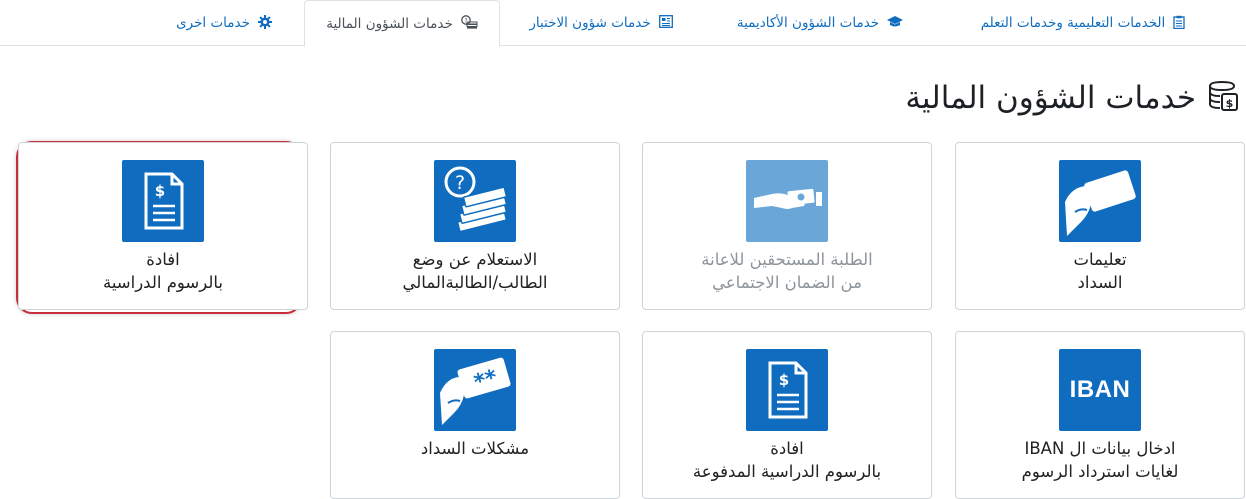 Image resolution: width=1246 pixels, height=499 pixels. What do you see at coordinates (1073, 23) in the screenshot?
I see `tab-label: الخدمات التعليمية وخدمات التعلم` at bounding box center [1073, 23].